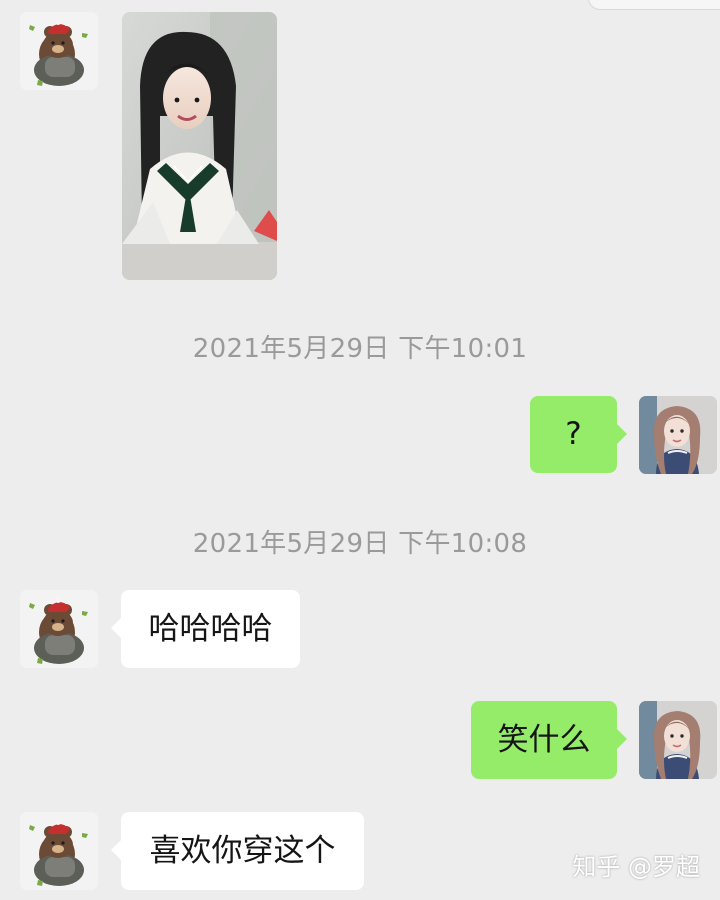  What do you see at coordinates (210, 628) in the screenshot?
I see `incoming-message-text-1: 哈哈哈哈` at bounding box center [210, 628].